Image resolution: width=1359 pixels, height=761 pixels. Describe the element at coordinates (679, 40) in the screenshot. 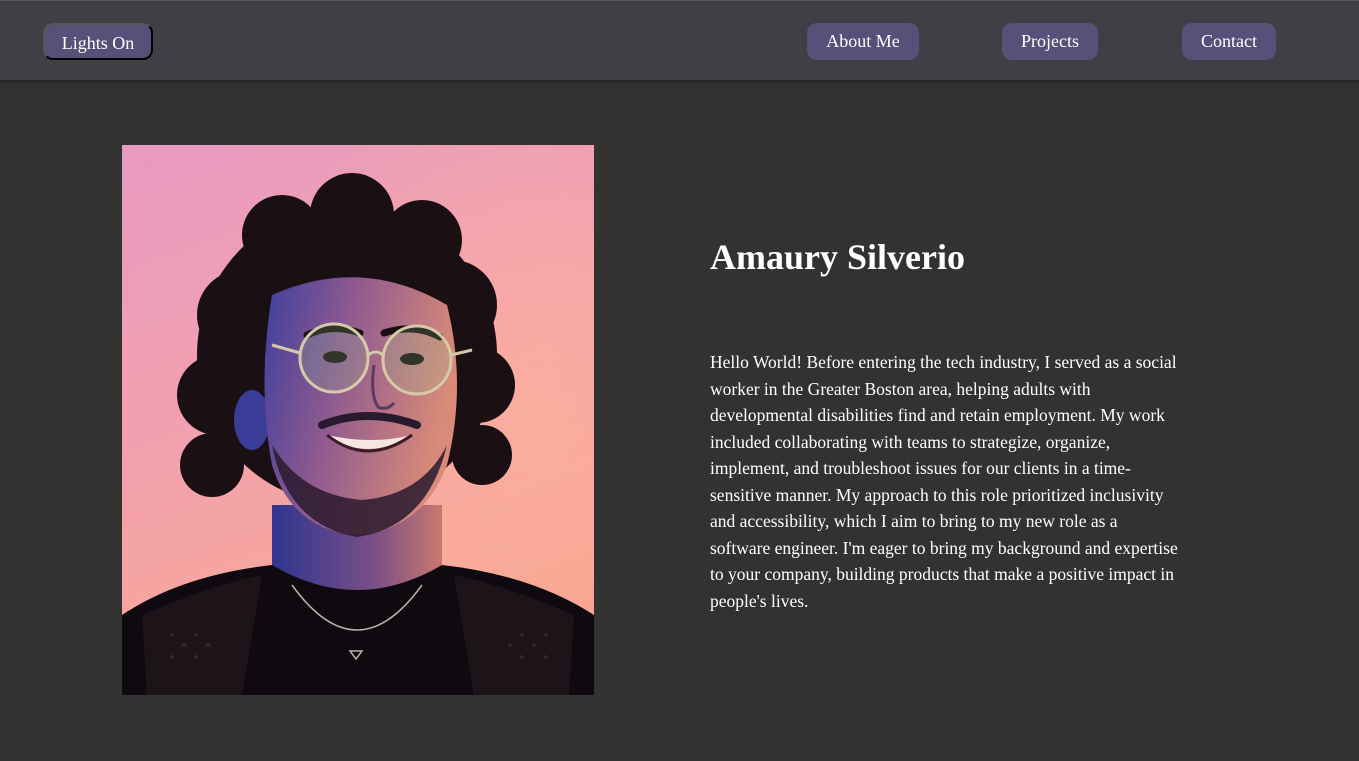

I see `top-navbar: Lights On About Me Projects Contact` at that location.